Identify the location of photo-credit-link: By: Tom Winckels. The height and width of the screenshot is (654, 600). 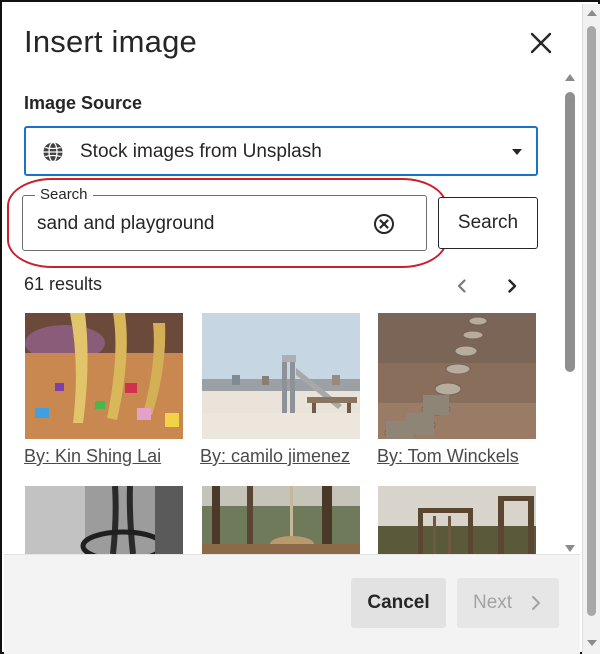
(448, 456).